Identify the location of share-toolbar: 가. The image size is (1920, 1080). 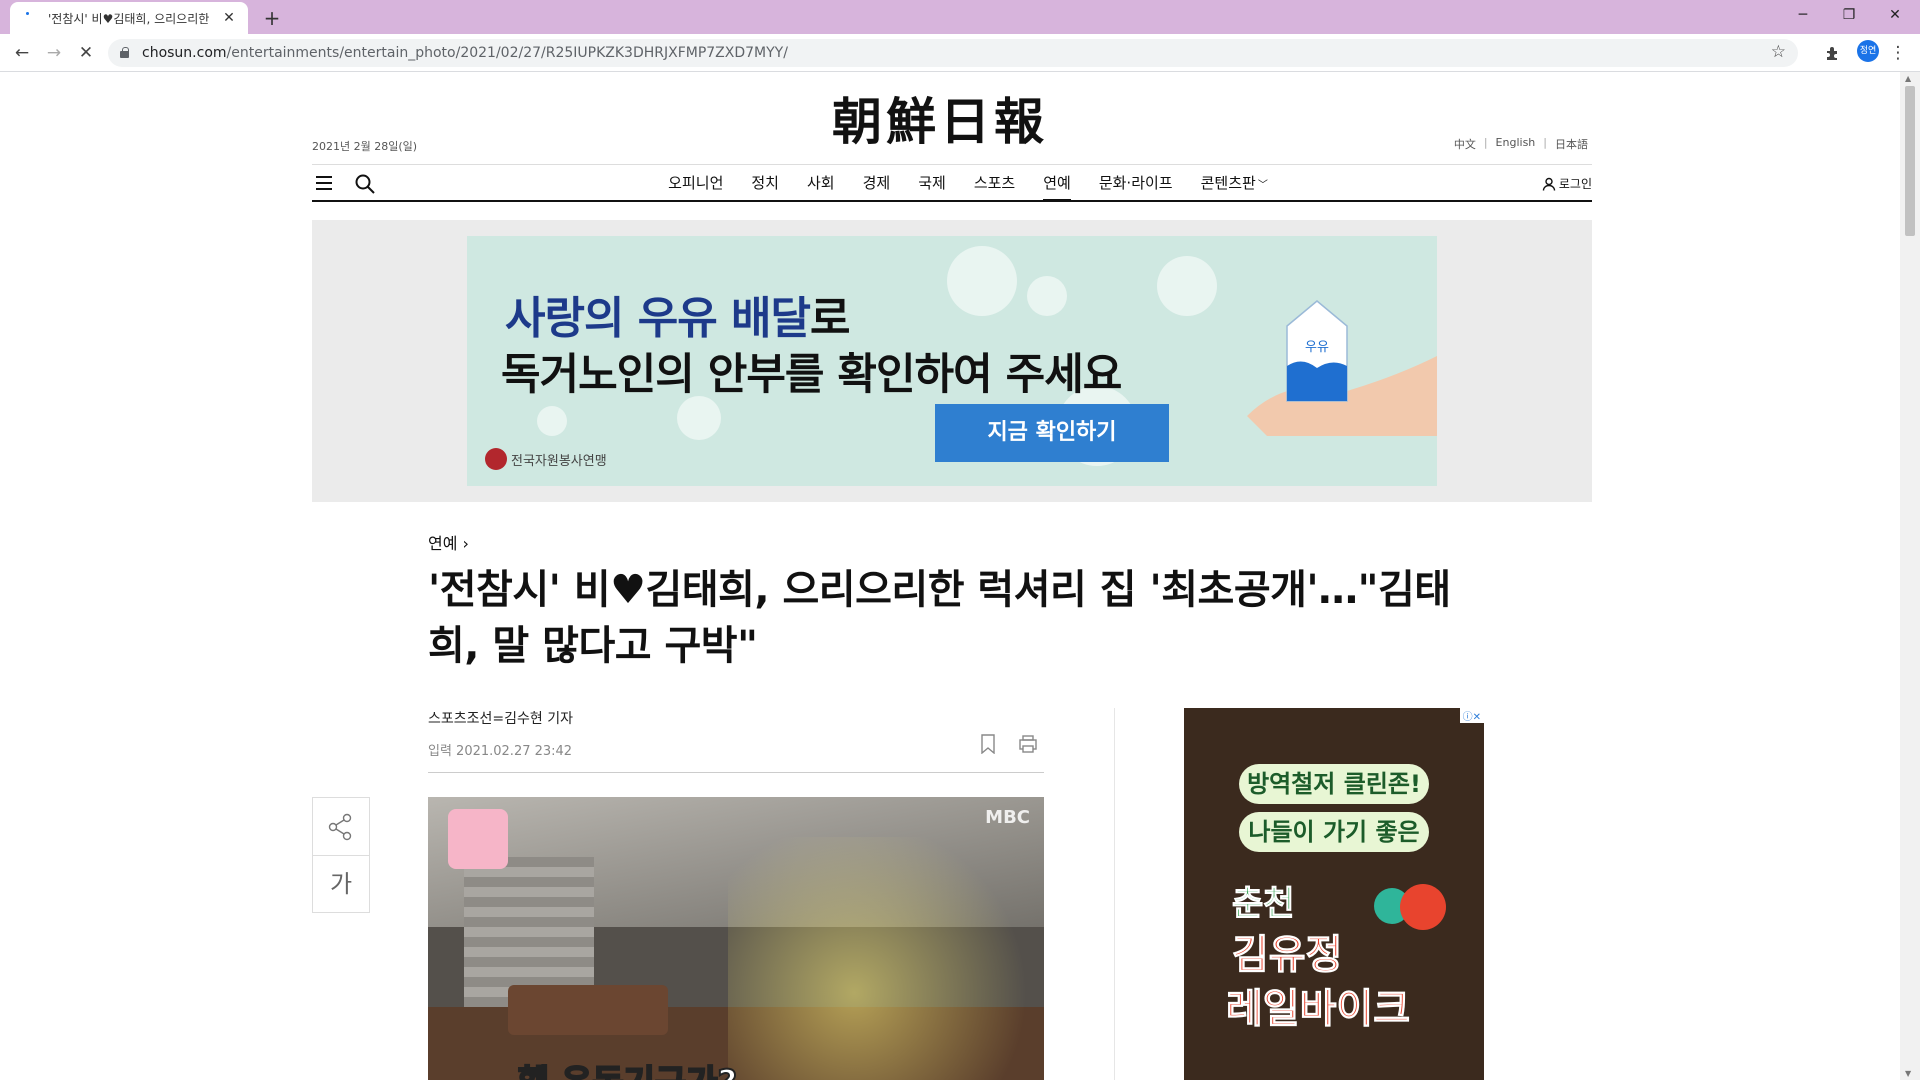
(341, 855).